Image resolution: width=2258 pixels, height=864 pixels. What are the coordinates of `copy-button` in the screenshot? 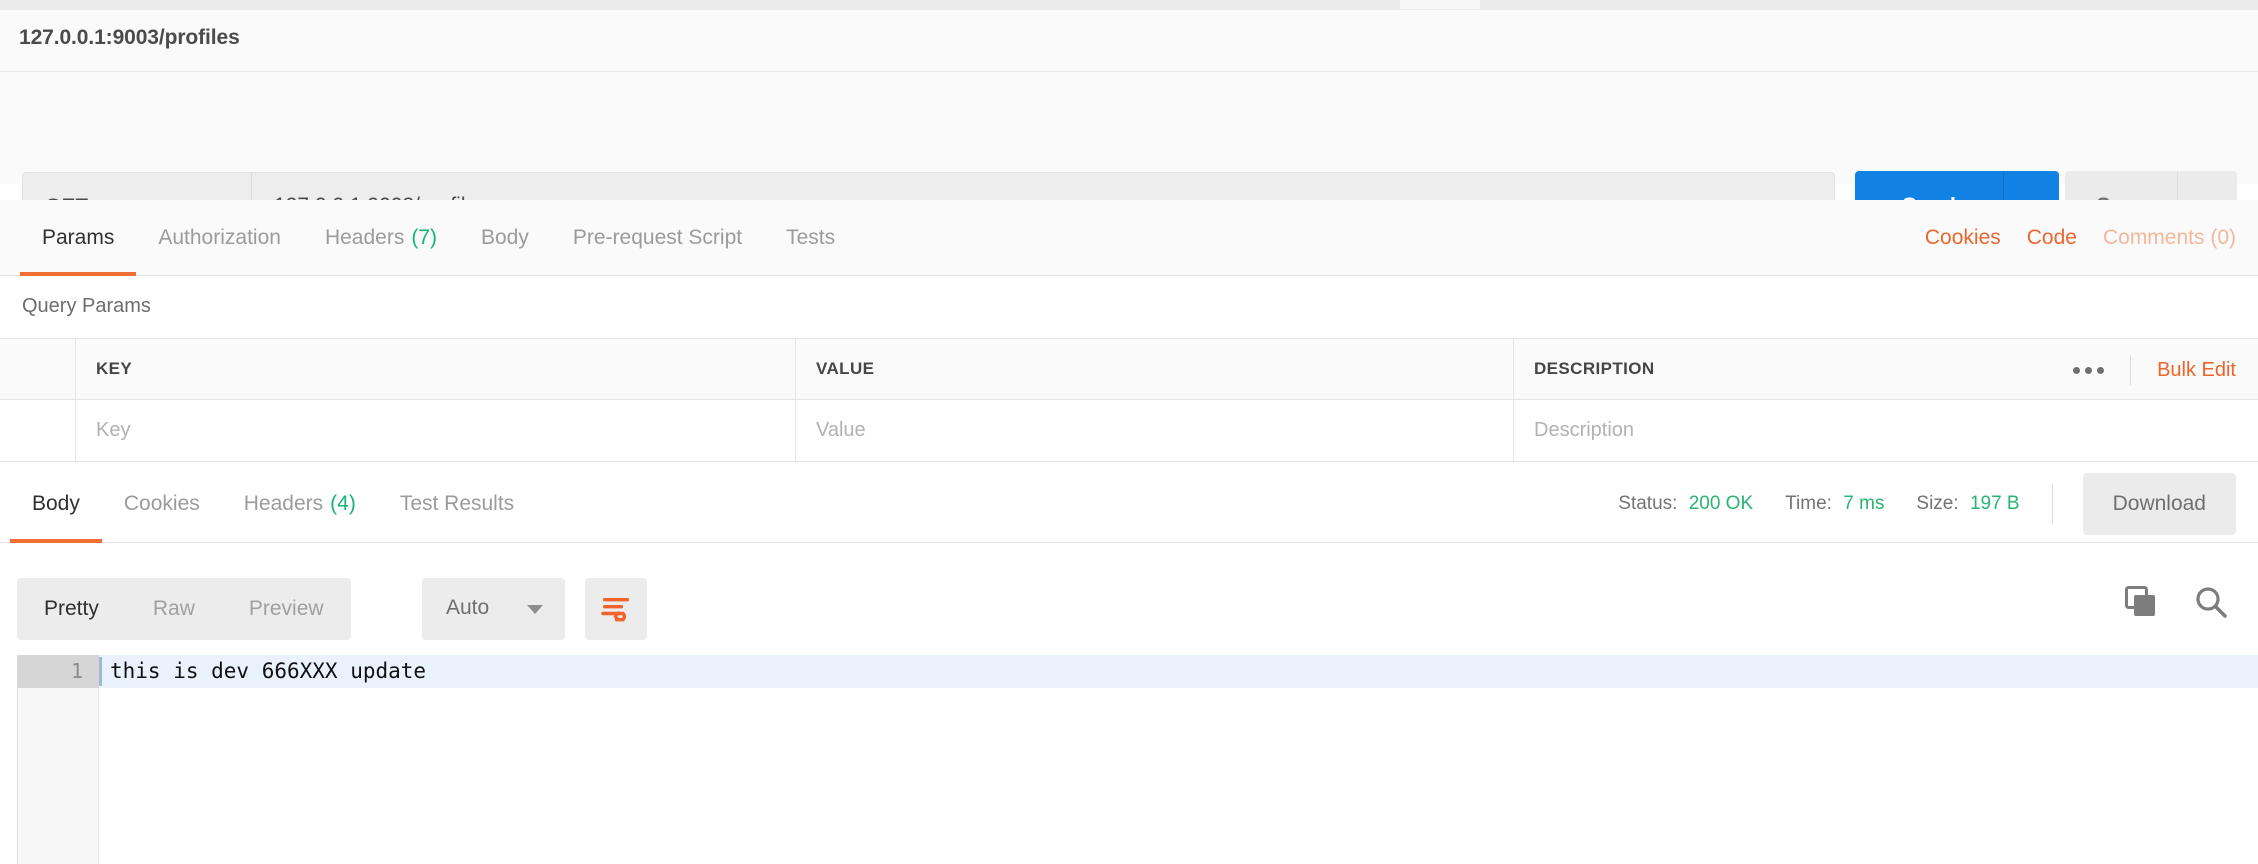 It's located at (2141, 602).